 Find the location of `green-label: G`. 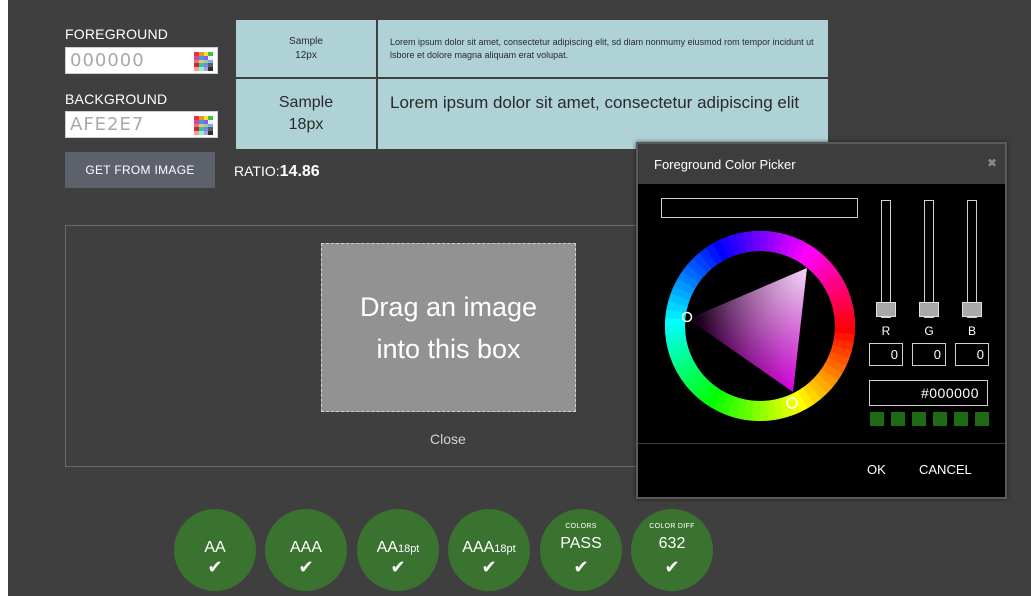

green-label: G is located at coordinates (929, 331).